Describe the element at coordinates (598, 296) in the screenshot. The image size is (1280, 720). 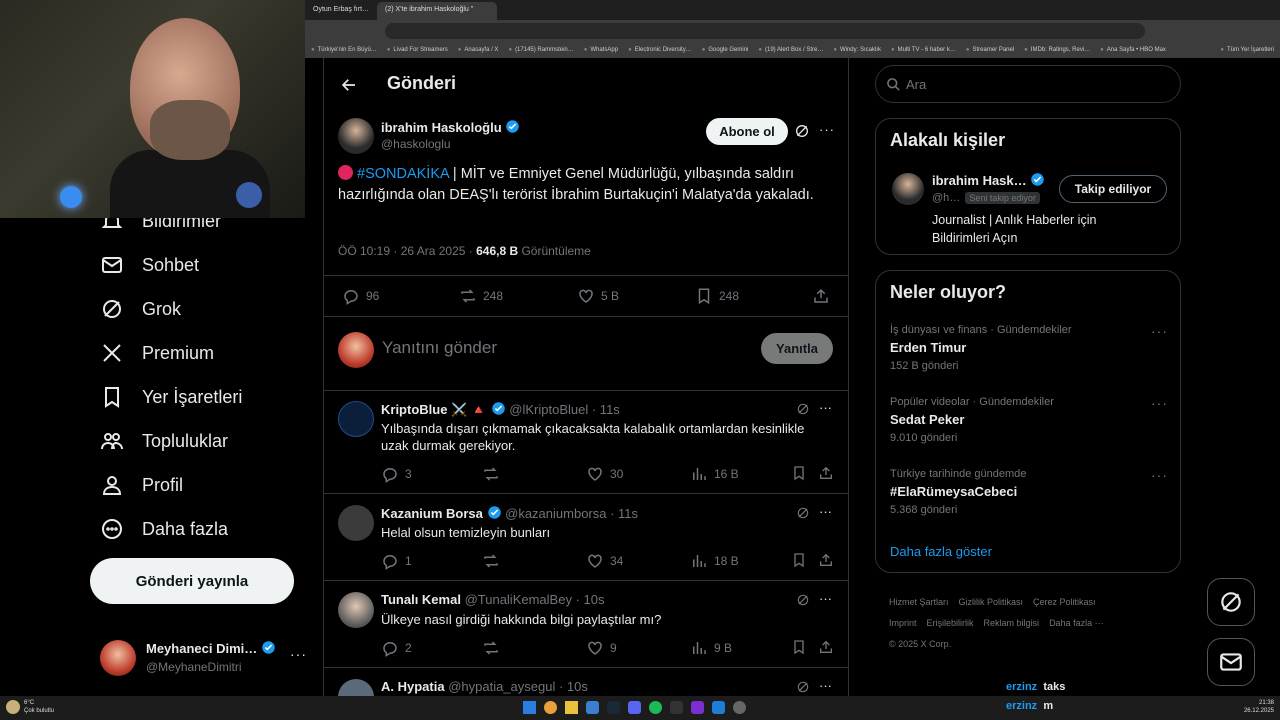
I see `like-action: 5 B` at that location.